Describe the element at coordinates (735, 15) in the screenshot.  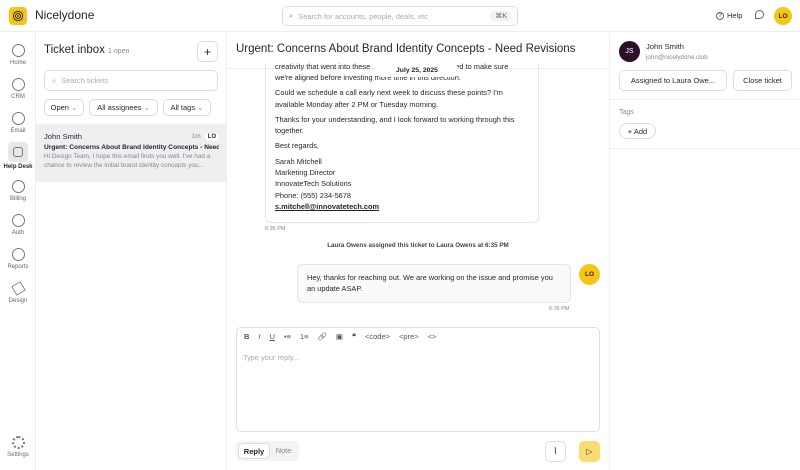
I see `help-label: Help` at that location.